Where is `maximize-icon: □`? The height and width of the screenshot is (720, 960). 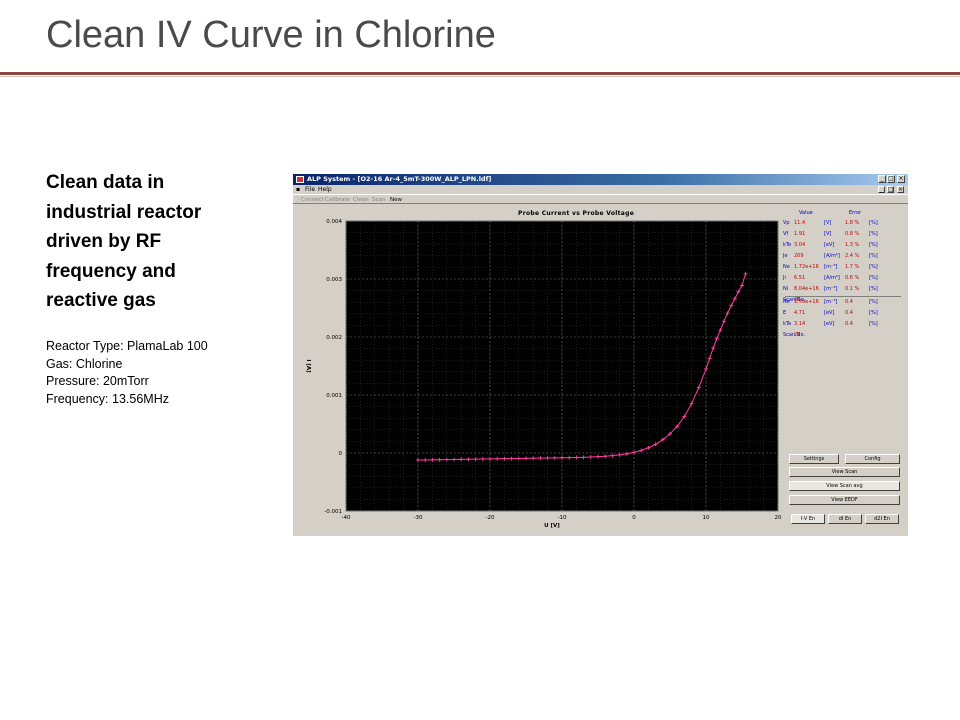
maximize-icon: □ is located at coordinates (891, 179).